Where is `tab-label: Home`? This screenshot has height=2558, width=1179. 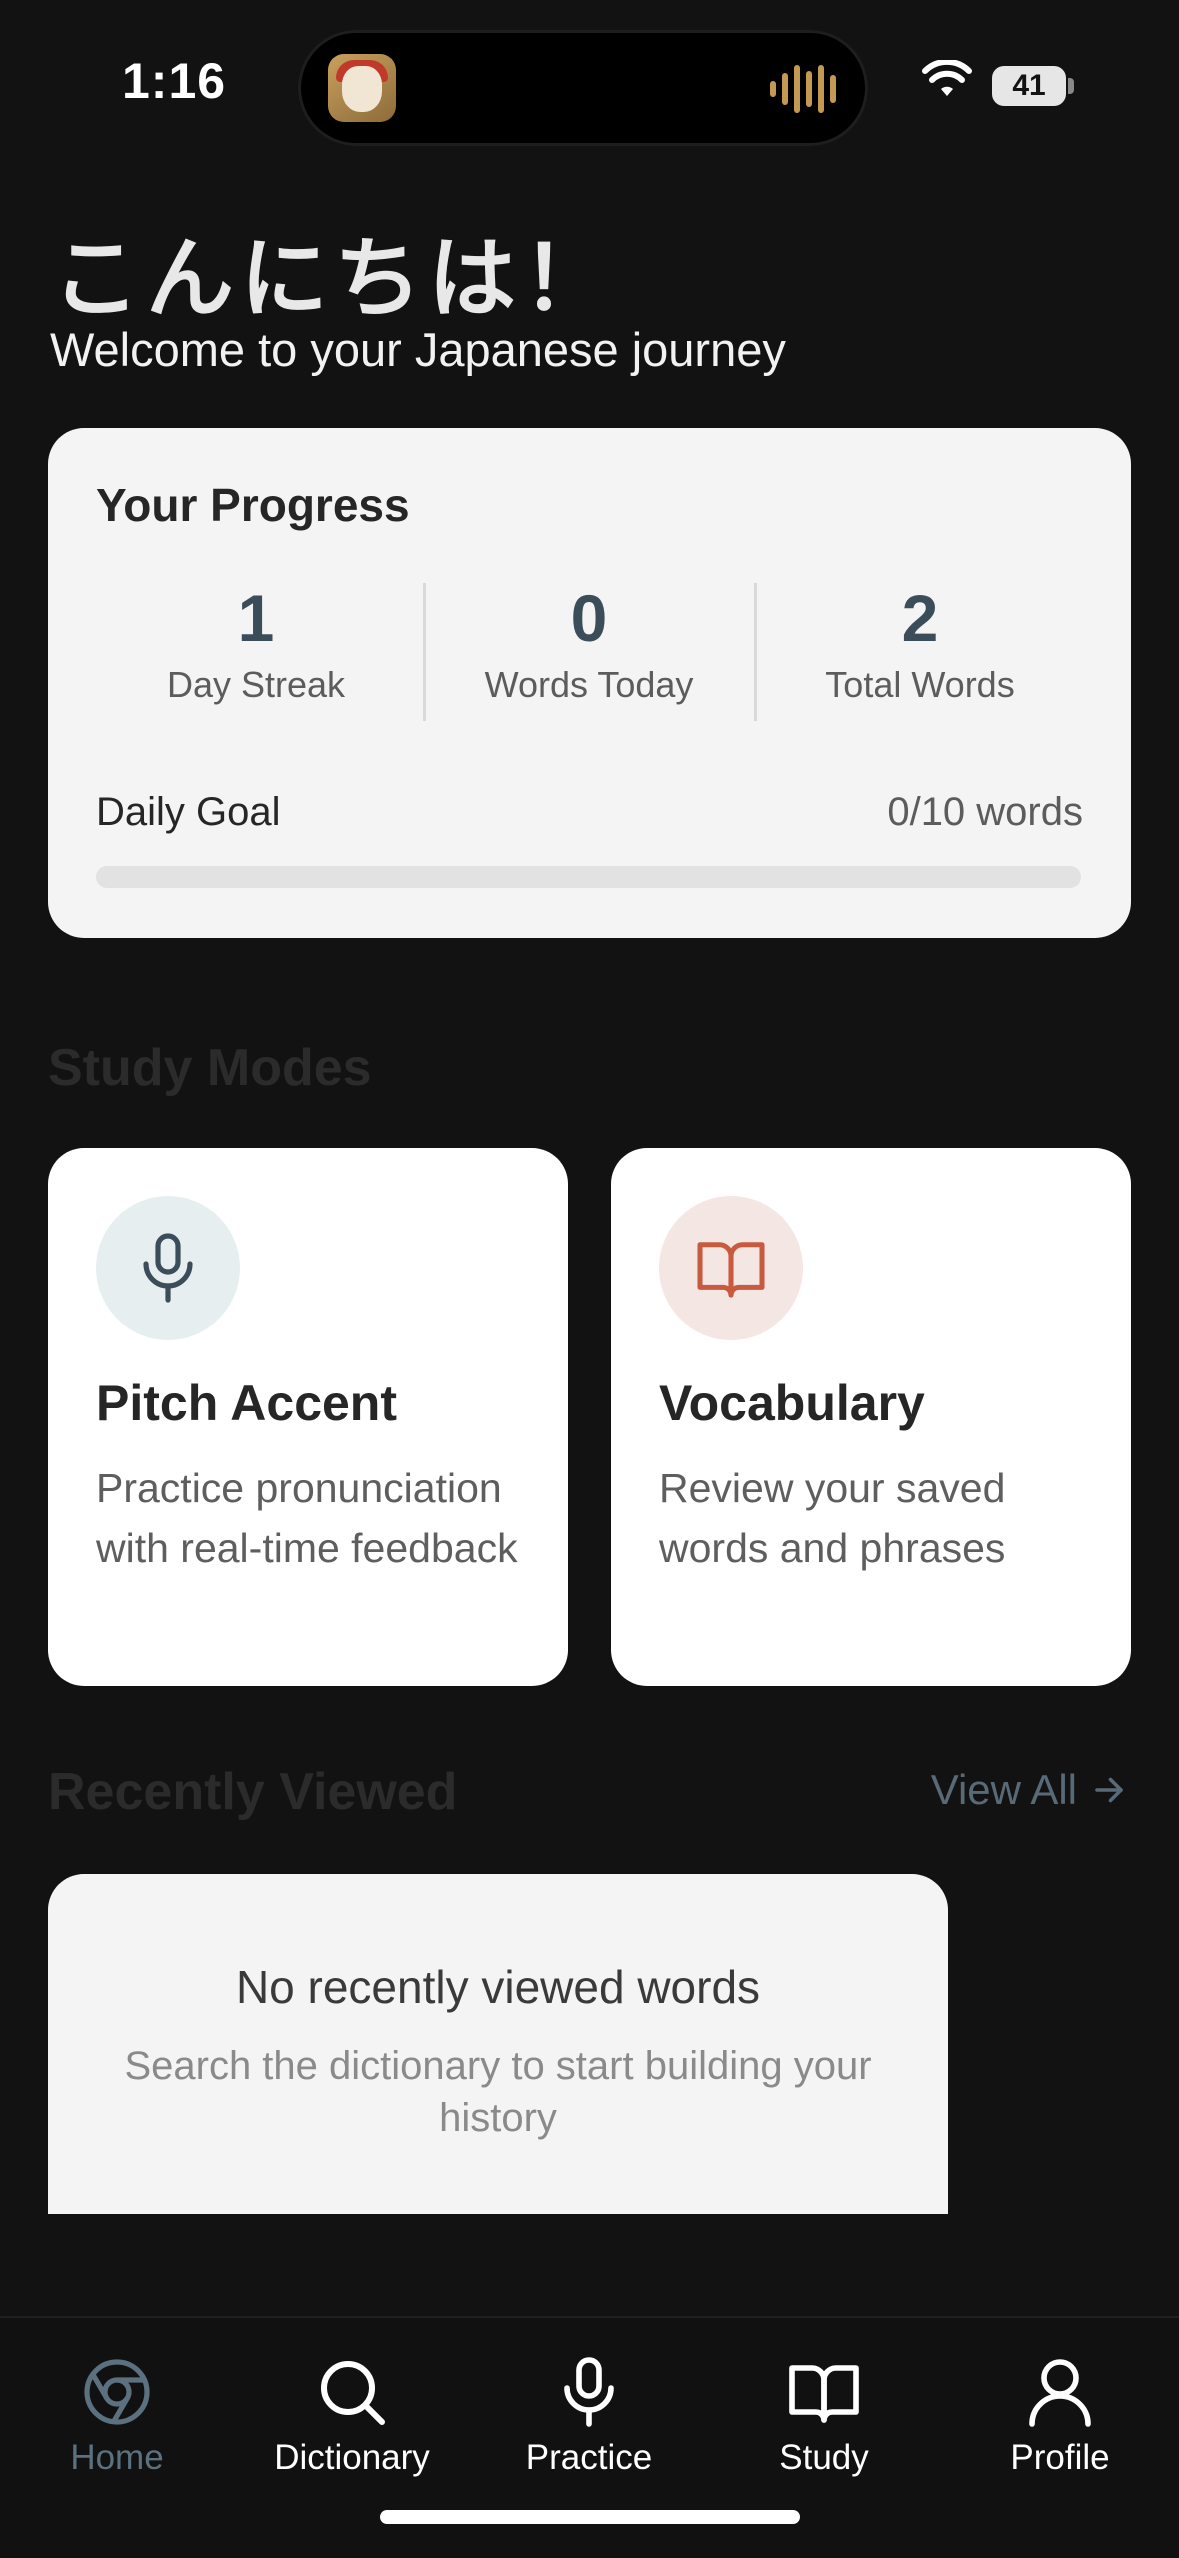
tab-label: Home is located at coordinates (117, 2457).